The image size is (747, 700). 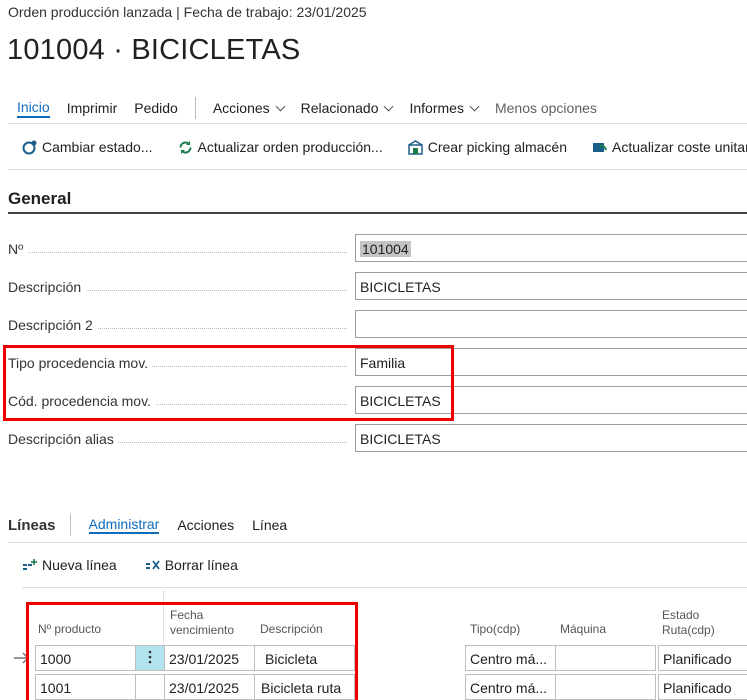 I want to click on crear-picking-label: Crear picking almacén, so click(x=497, y=147).